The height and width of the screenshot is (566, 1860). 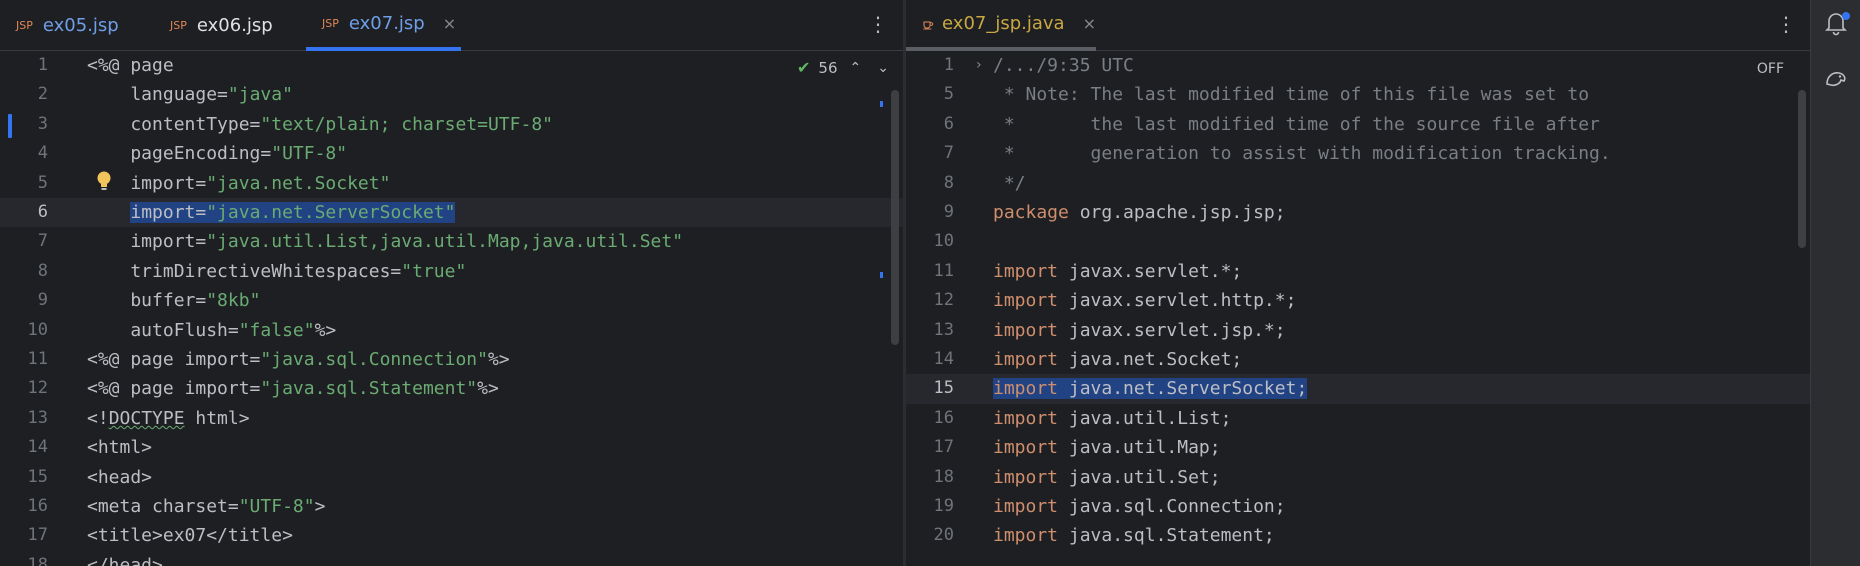 What do you see at coordinates (1358, 271) in the screenshot?
I see `code-line: 11 import javax.servlet.*;` at bounding box center [1358, 271].